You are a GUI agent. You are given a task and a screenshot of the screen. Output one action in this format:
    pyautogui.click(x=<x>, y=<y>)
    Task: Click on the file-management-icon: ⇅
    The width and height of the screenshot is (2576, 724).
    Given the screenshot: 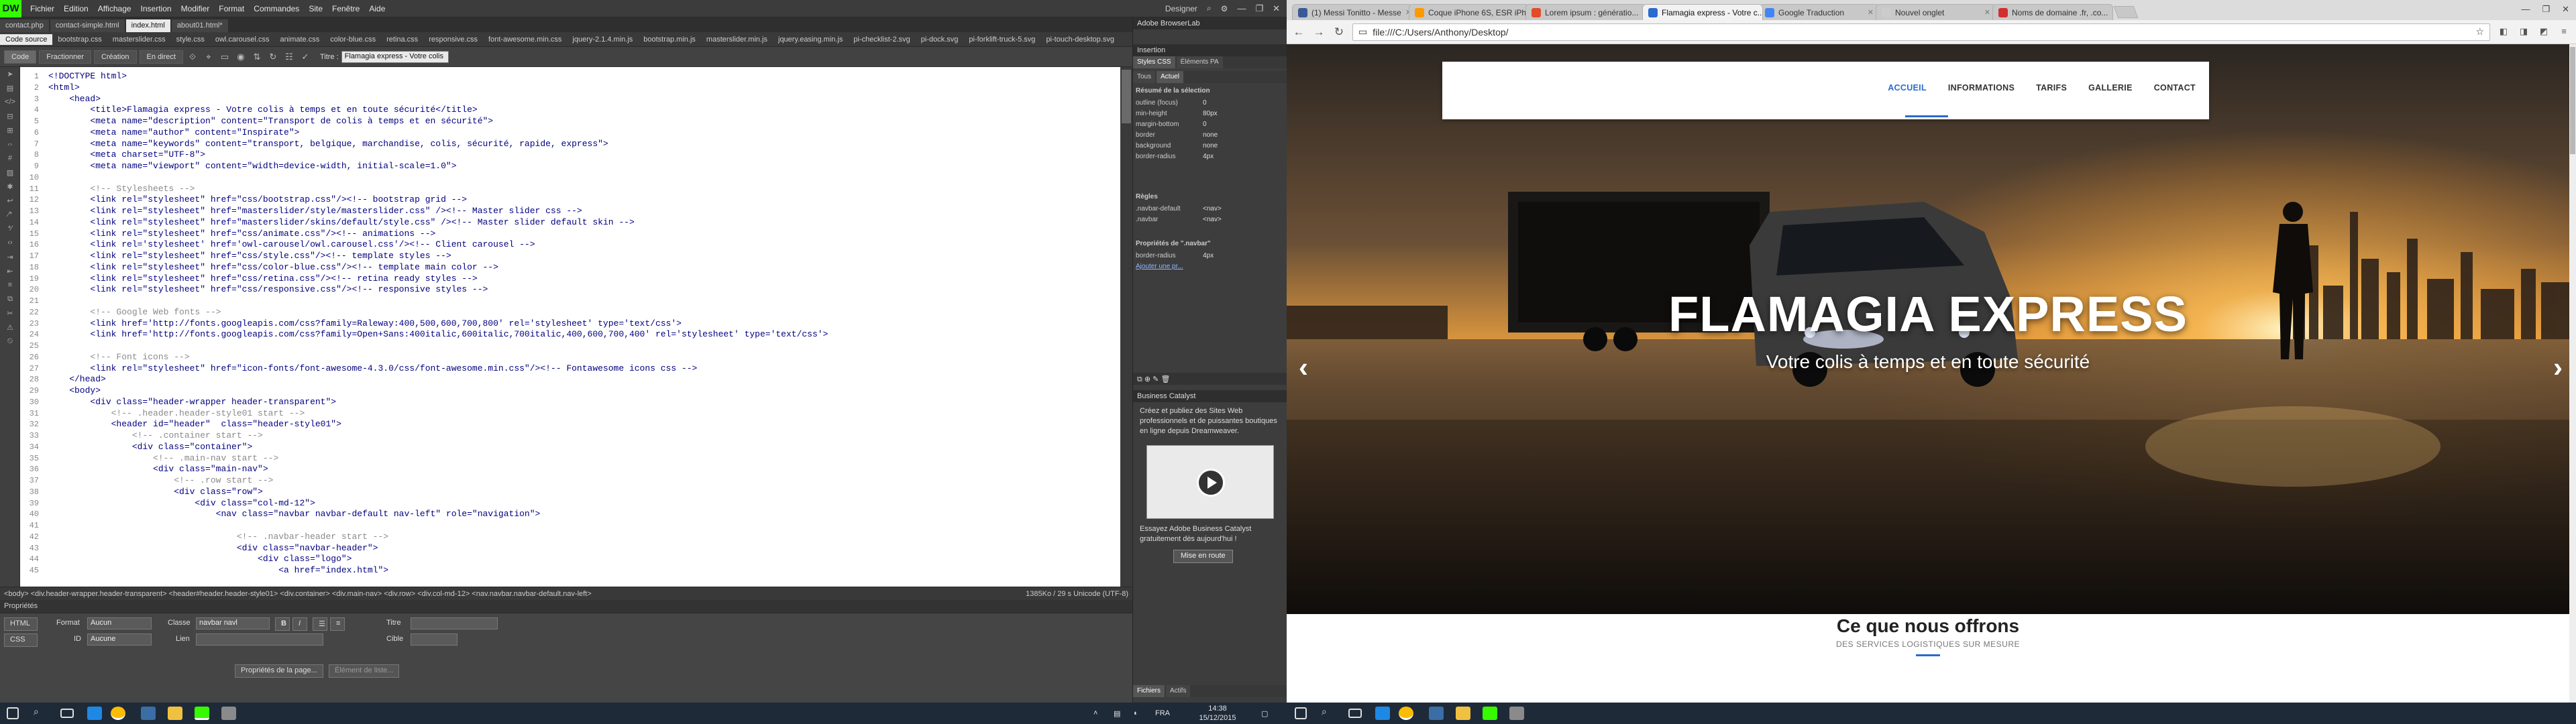 What is the action you would take?
    pyautogui.click(x=257, y=57)
    